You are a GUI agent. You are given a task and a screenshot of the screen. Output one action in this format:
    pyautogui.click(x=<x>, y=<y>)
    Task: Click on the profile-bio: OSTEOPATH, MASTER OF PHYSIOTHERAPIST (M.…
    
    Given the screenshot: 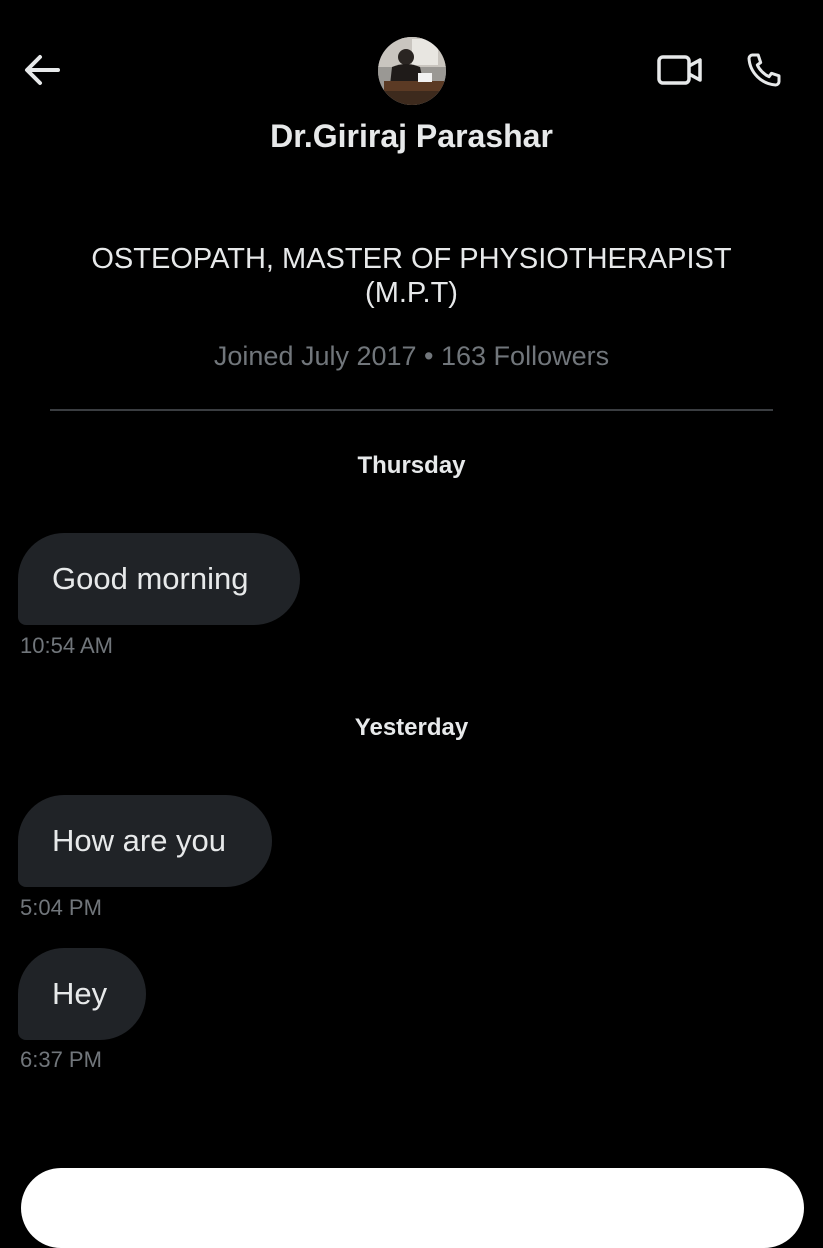 What is the action you would take?
    pyautogui.click(x=411, y=276)
    